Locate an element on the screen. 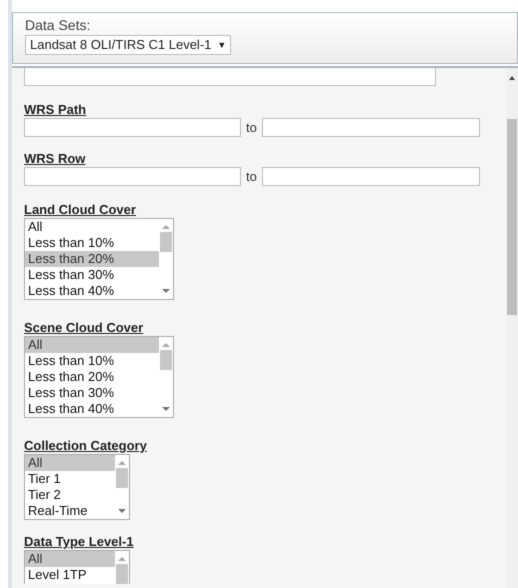 The width and height of the screenshot is (518, 588). field-label: Land Cloud Cover is located at coordinates (80, 210).